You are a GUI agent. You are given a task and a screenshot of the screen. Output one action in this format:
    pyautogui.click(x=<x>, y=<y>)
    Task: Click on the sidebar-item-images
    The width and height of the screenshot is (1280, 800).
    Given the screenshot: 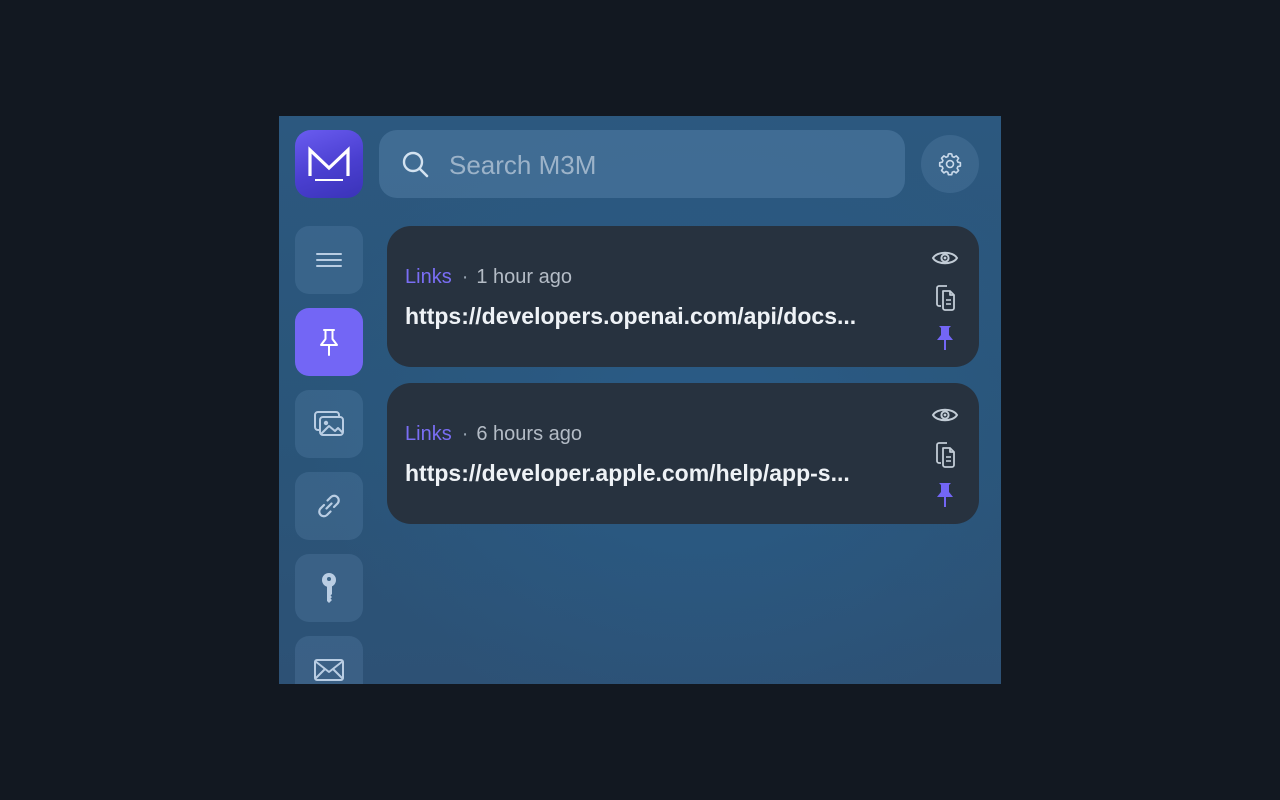 What is the action you would take?
    pyautogui.click(x=329, y=424)
    